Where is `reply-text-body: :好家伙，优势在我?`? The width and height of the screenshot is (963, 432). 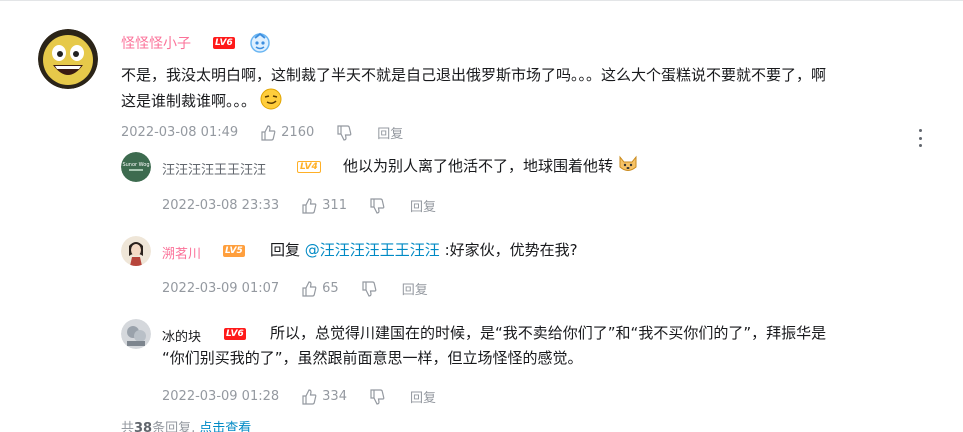
reply-text-body: :好家伙，优势在我? is located at coordinates (511, 250).